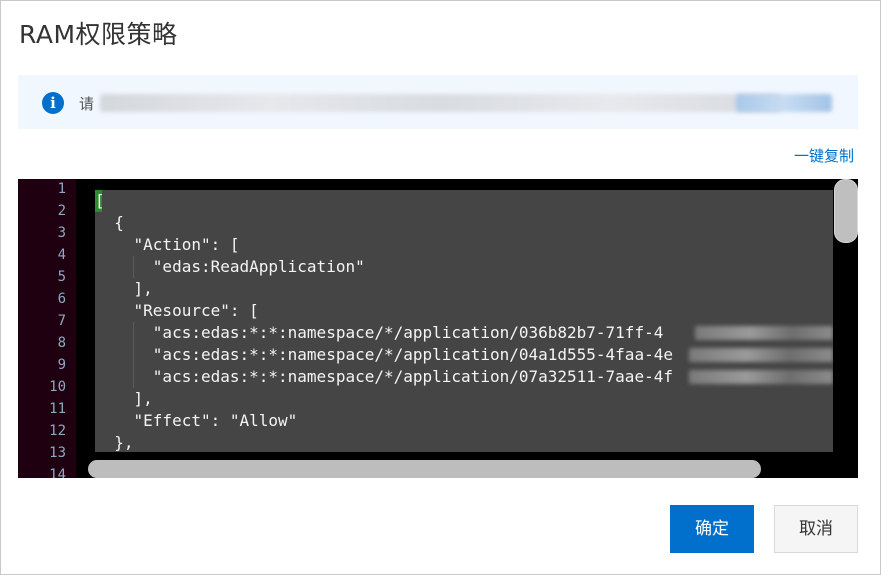  What do you see at coordinates (61, 321) in the screenshot?
I see `line-number: 7` at bounding box center [61, 321].